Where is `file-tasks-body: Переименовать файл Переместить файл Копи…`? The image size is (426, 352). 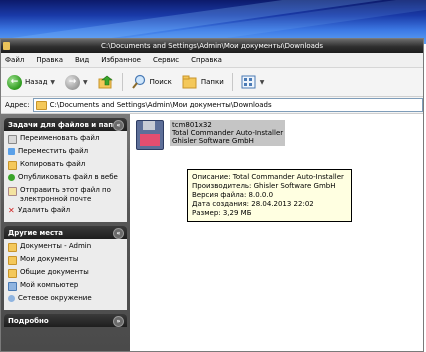
file-tasks-body: Переименовать файл Переместить файл Копи… is located at coordinates (65, 176).